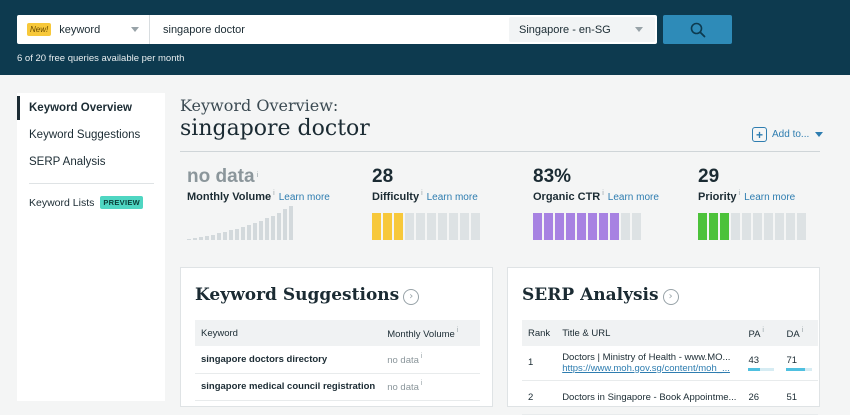 This screenshot has width=850, height=415. What do you see at coordinates (752, 226) in the screenshot?
I see `priority-bar` at bounding box center [752, 226].